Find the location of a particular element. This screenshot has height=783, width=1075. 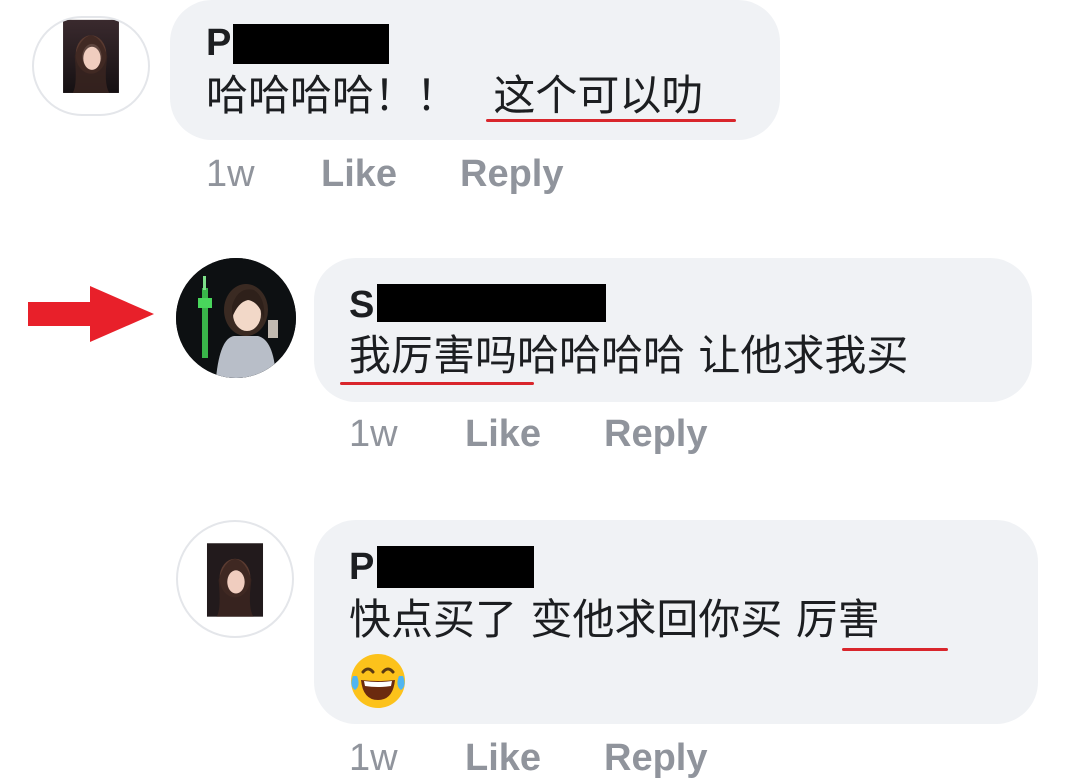

comment-text-part: 快点买了 变他求回你买 is located at coordinates (566, 619).